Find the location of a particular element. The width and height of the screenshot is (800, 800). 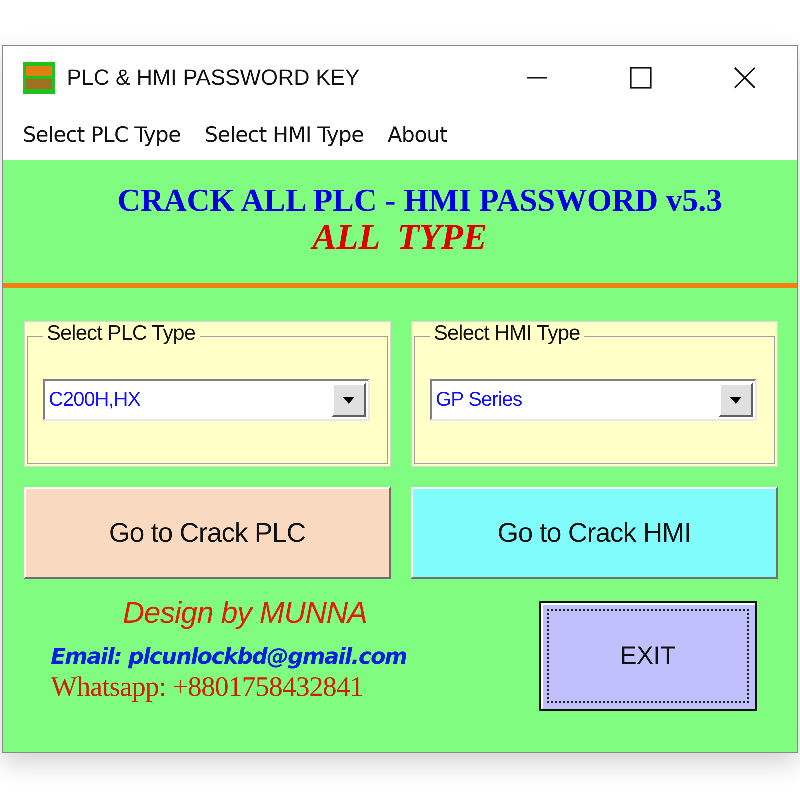

crack-button: Go to Crack HMI is located at coordinates (594, 533).